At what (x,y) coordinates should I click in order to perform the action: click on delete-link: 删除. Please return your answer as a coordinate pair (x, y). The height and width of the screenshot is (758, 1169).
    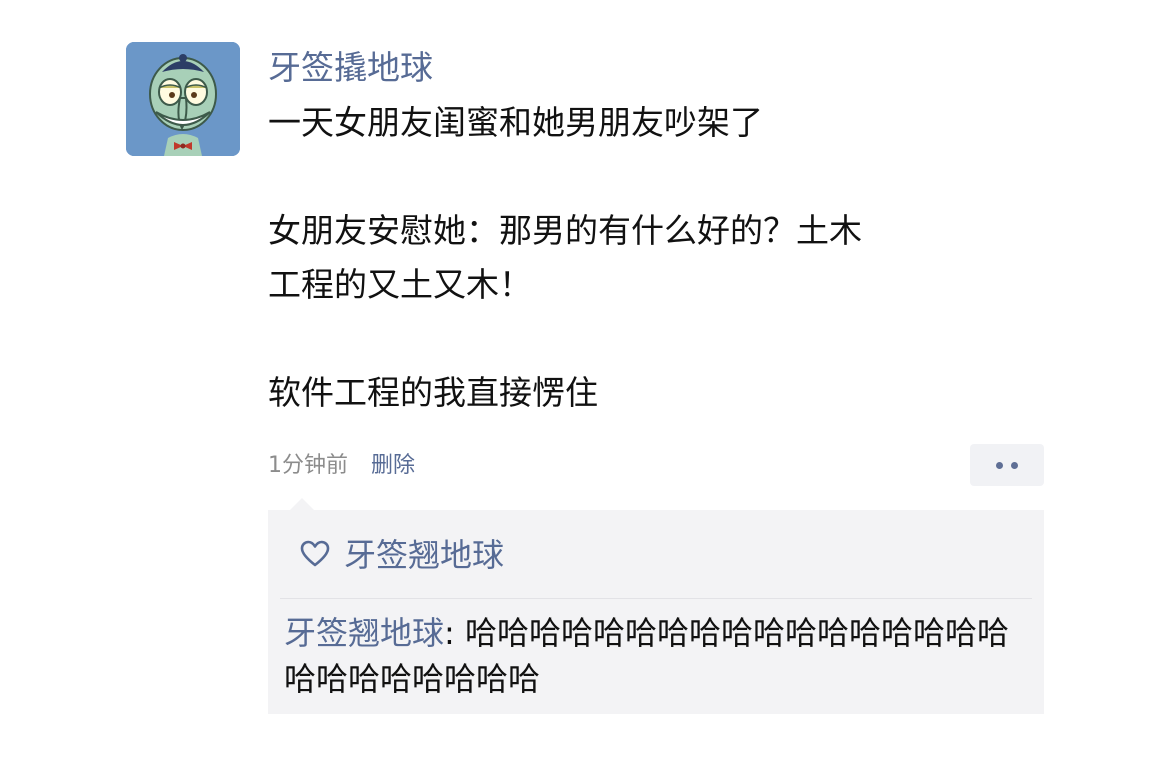
    Looking at the image, I should click on (393, 465).